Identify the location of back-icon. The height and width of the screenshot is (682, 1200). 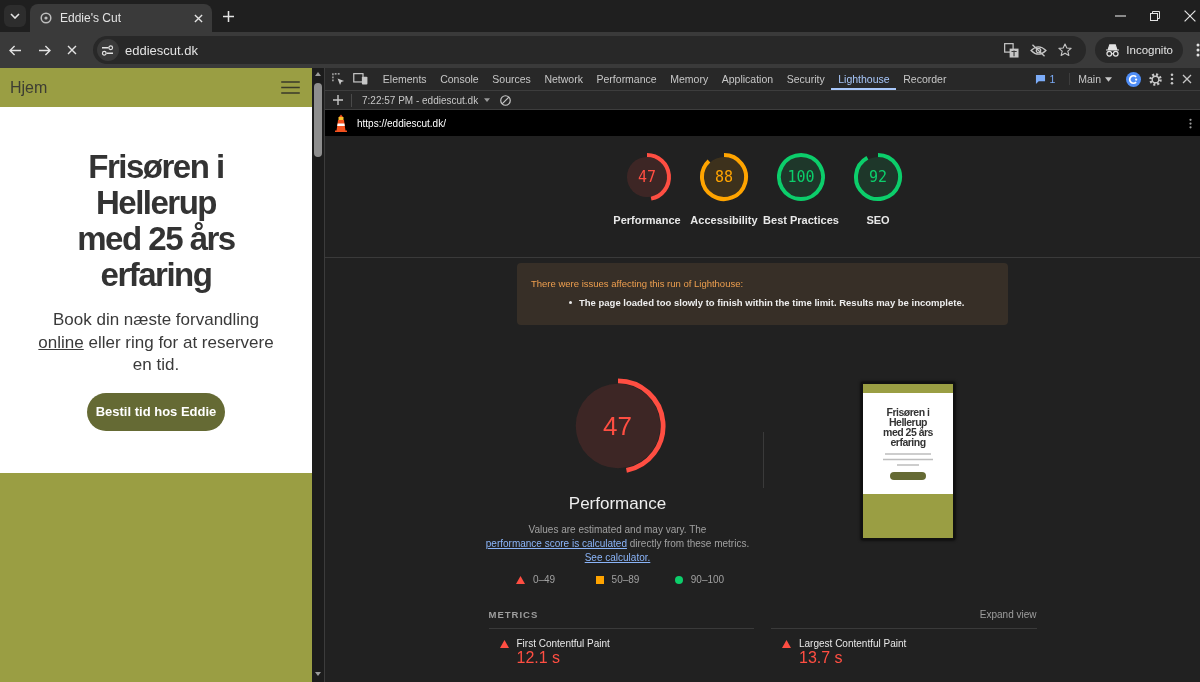
(15, 50).